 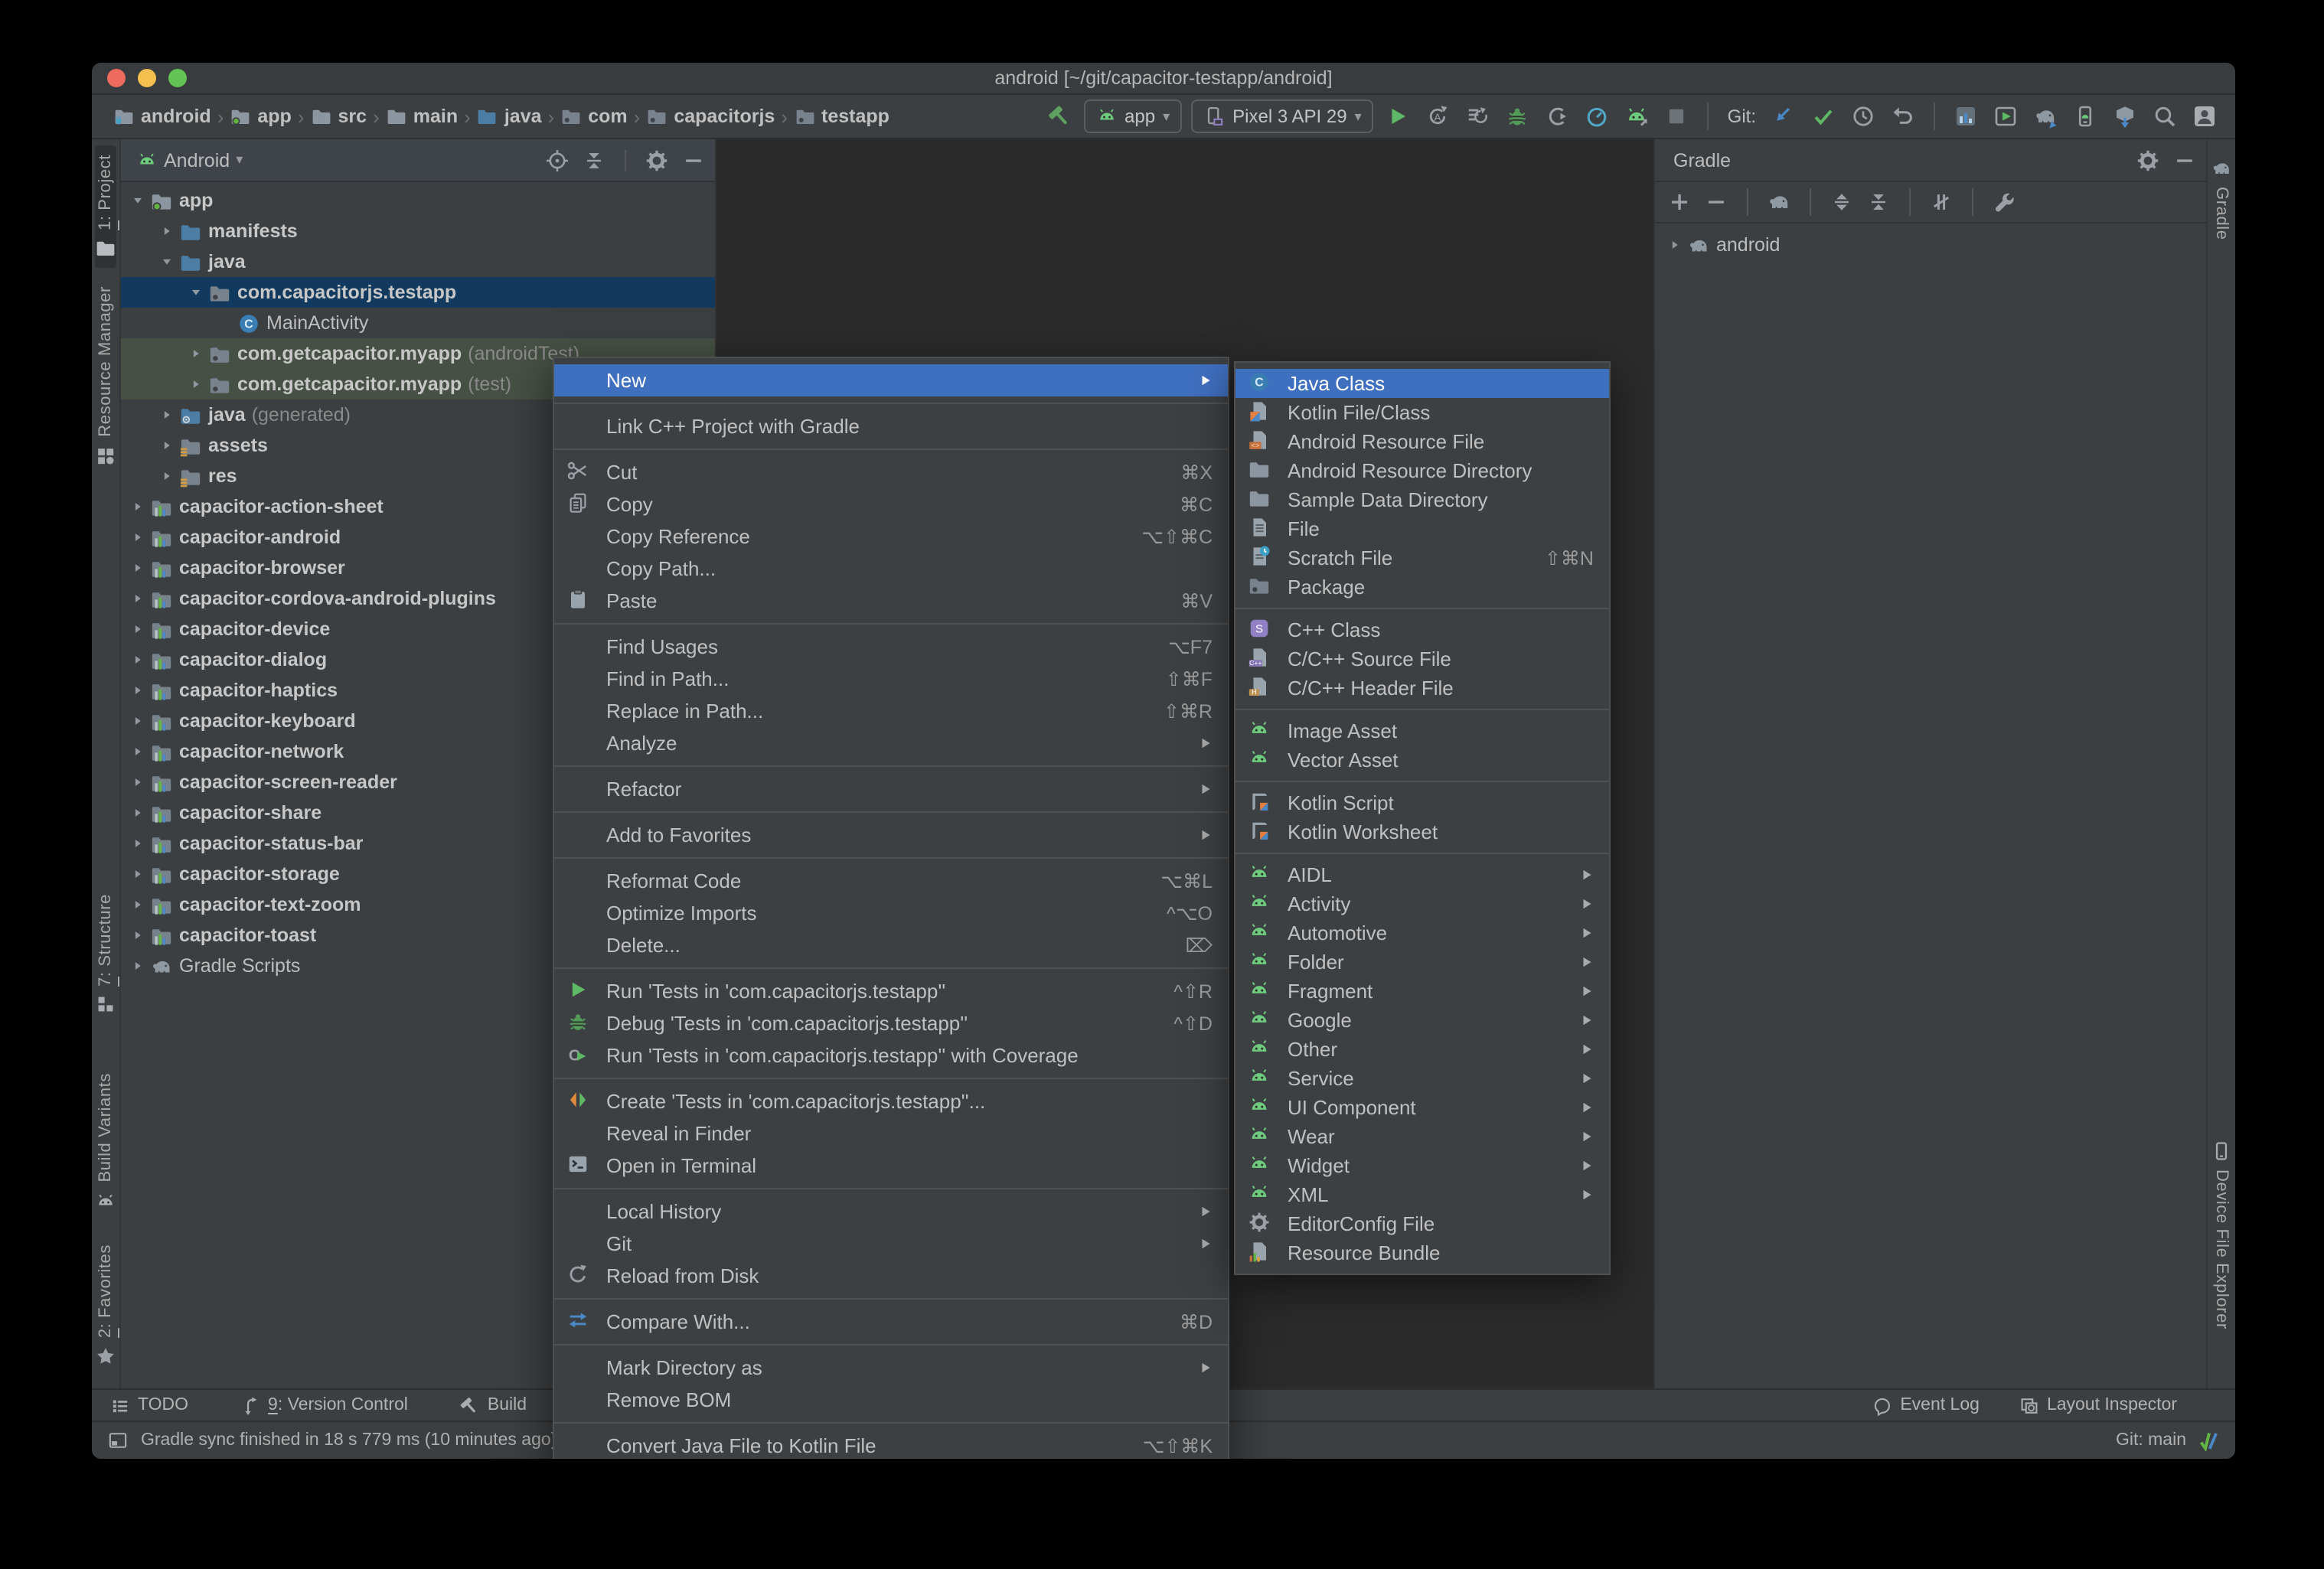 What do you see at coordinates (1965, 117) in the screenshot?
I see `project-structure-button` at bounding box center [1965, 117].